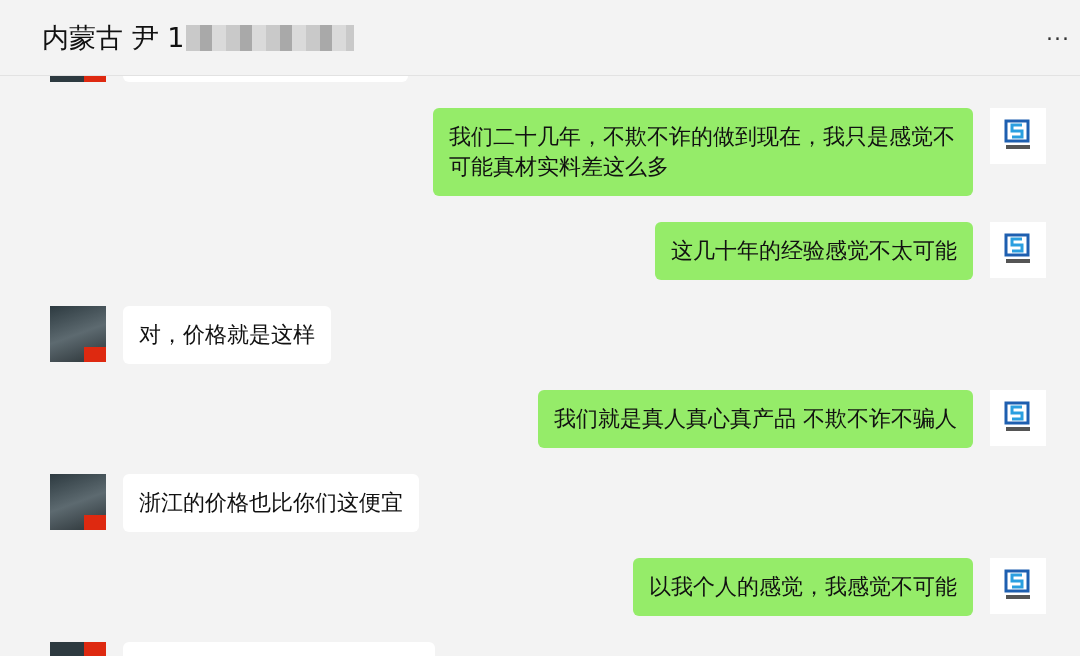  I want to click on message-bubble: 我们二十几年，不欺不诈的做到现在，我只是感觉不可能真材实料差这么多, so click(703, 152).